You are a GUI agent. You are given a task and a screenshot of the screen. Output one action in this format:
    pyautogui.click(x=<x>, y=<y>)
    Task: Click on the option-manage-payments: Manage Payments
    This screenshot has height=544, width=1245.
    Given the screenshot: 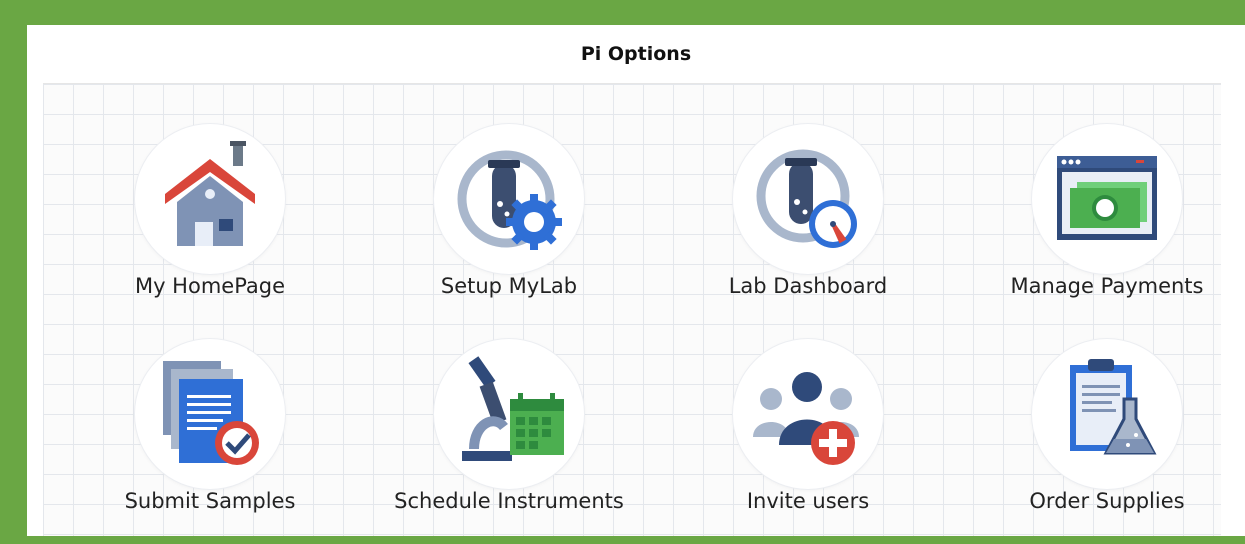 What is the action you would take?
    pyautogui.click(x=1107, y=224)
    